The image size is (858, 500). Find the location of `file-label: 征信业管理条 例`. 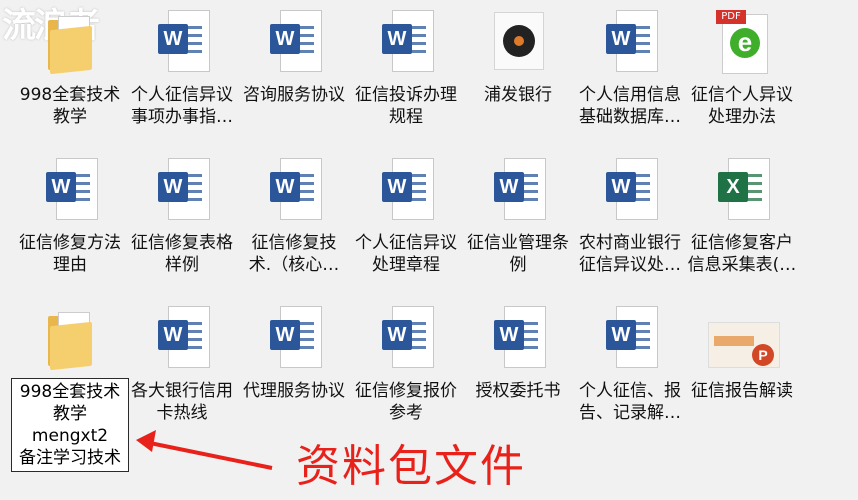

file-label: 征信业管理条 例 is located at coordinates (518, 254).